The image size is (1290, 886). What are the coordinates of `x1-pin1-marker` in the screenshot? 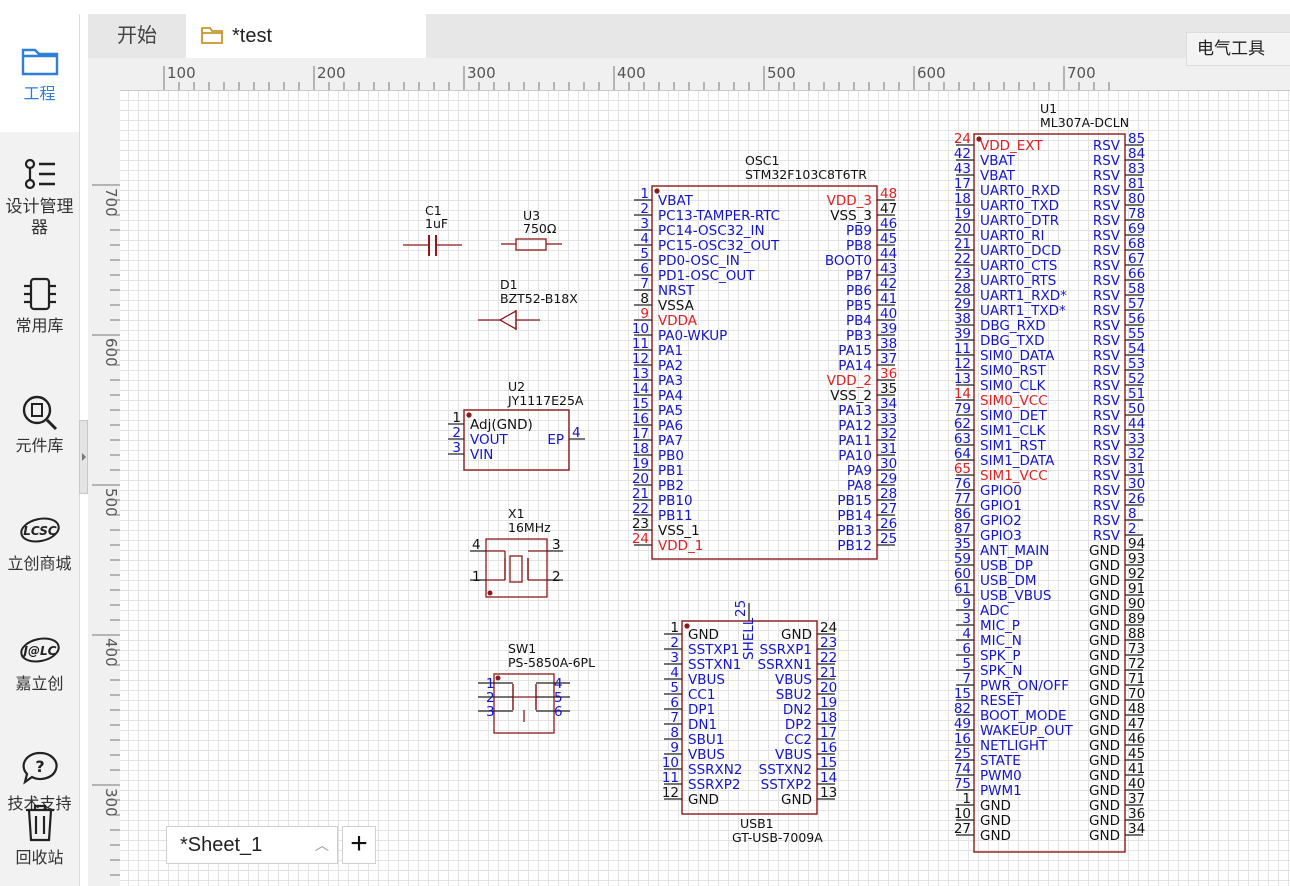 It's located at (490, 593).